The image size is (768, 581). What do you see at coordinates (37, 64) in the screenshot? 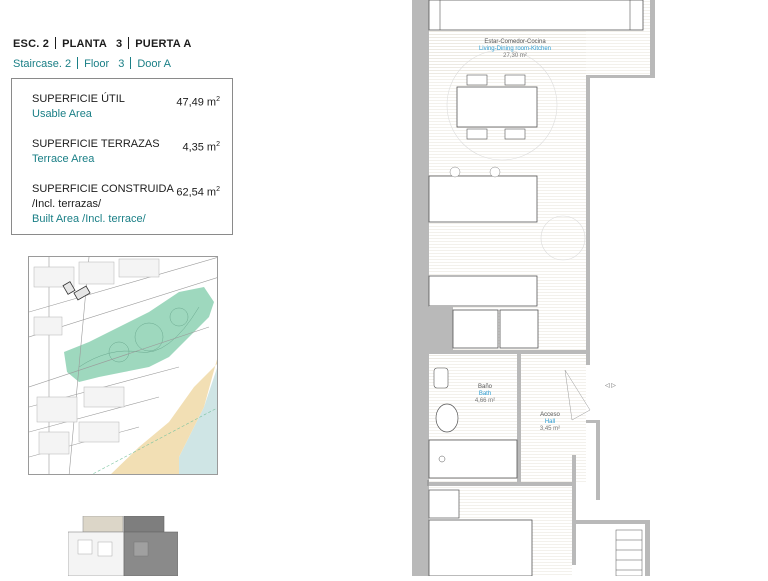
I see `staircase-label: Staircase.` at bounding box center [37, 64].